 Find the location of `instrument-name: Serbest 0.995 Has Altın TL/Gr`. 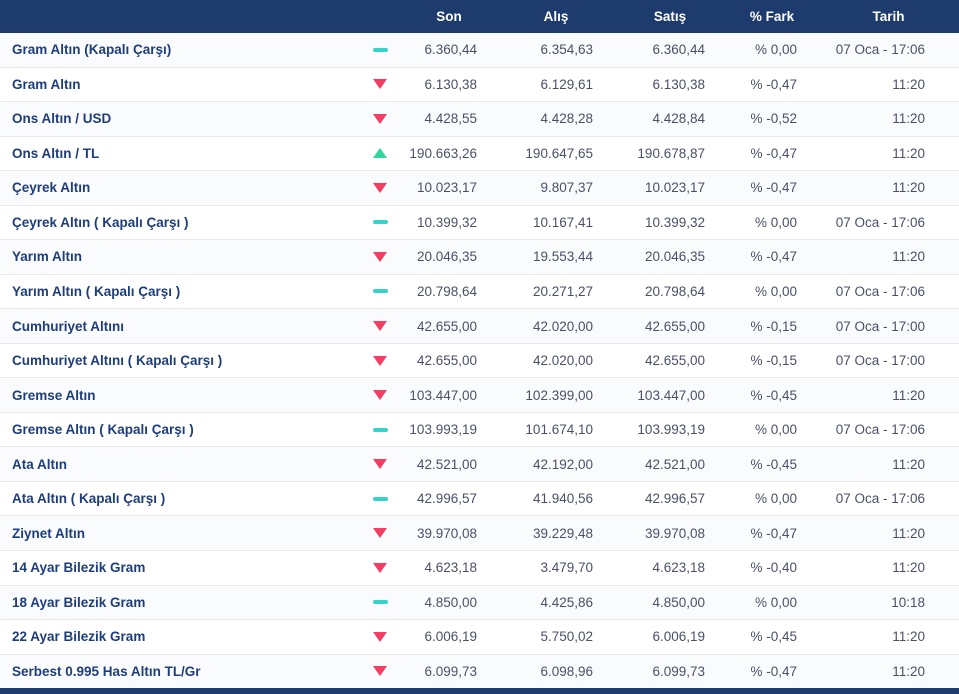

instrument-name: Serbest 0.995 Has Altın TL/Gr is located at coordinates (106, 671).